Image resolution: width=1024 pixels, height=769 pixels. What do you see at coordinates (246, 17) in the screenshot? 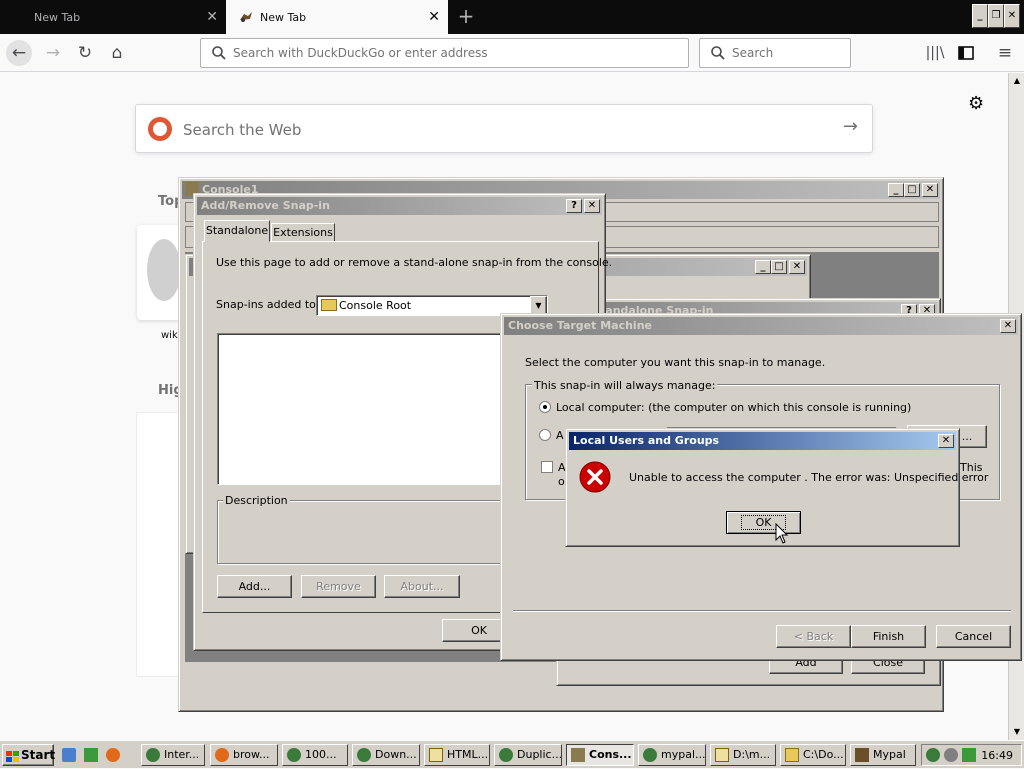
I see `mypal-icon` at bounding box center [246, 17].